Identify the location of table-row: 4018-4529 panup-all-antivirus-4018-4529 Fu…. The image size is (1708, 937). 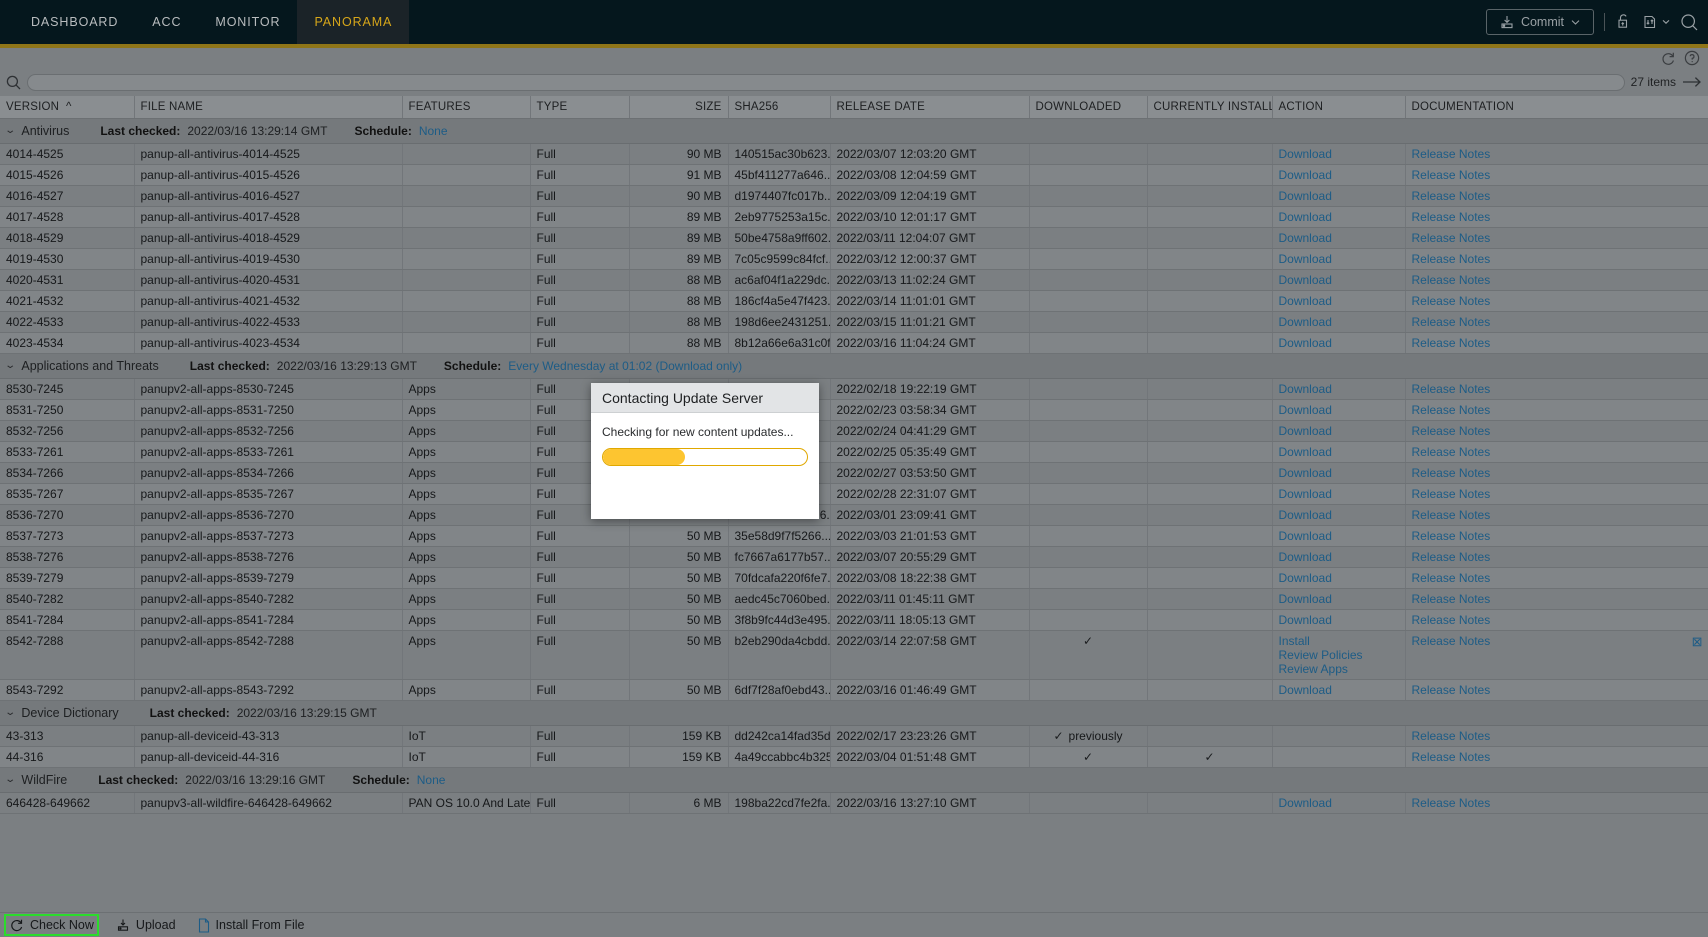
(854, 238).